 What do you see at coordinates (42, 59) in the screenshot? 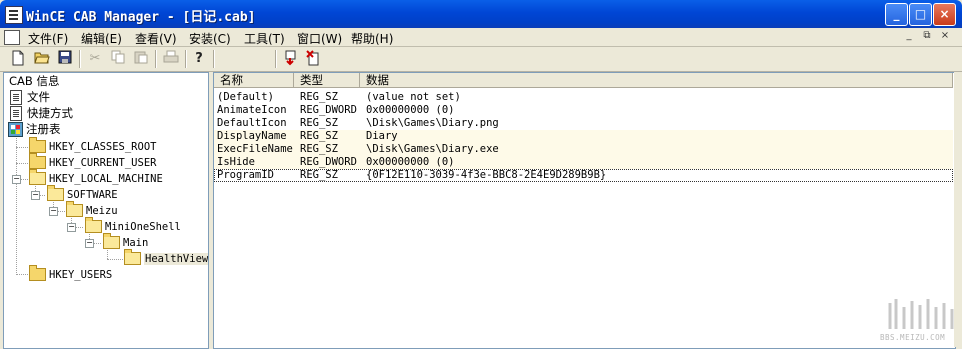
I see `open-folder-icon` at bounding box center [42, 59].